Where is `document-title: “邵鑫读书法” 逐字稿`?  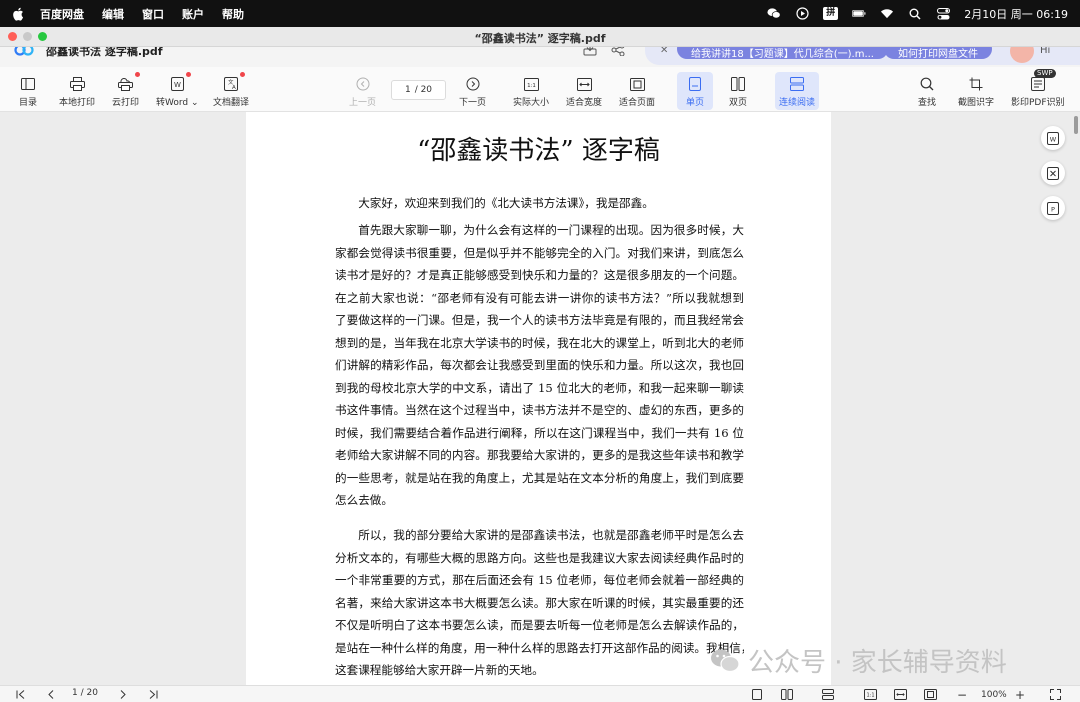 document-title: “邵鑫读书法” 逐字稿 is located at coordinates (538, 151).